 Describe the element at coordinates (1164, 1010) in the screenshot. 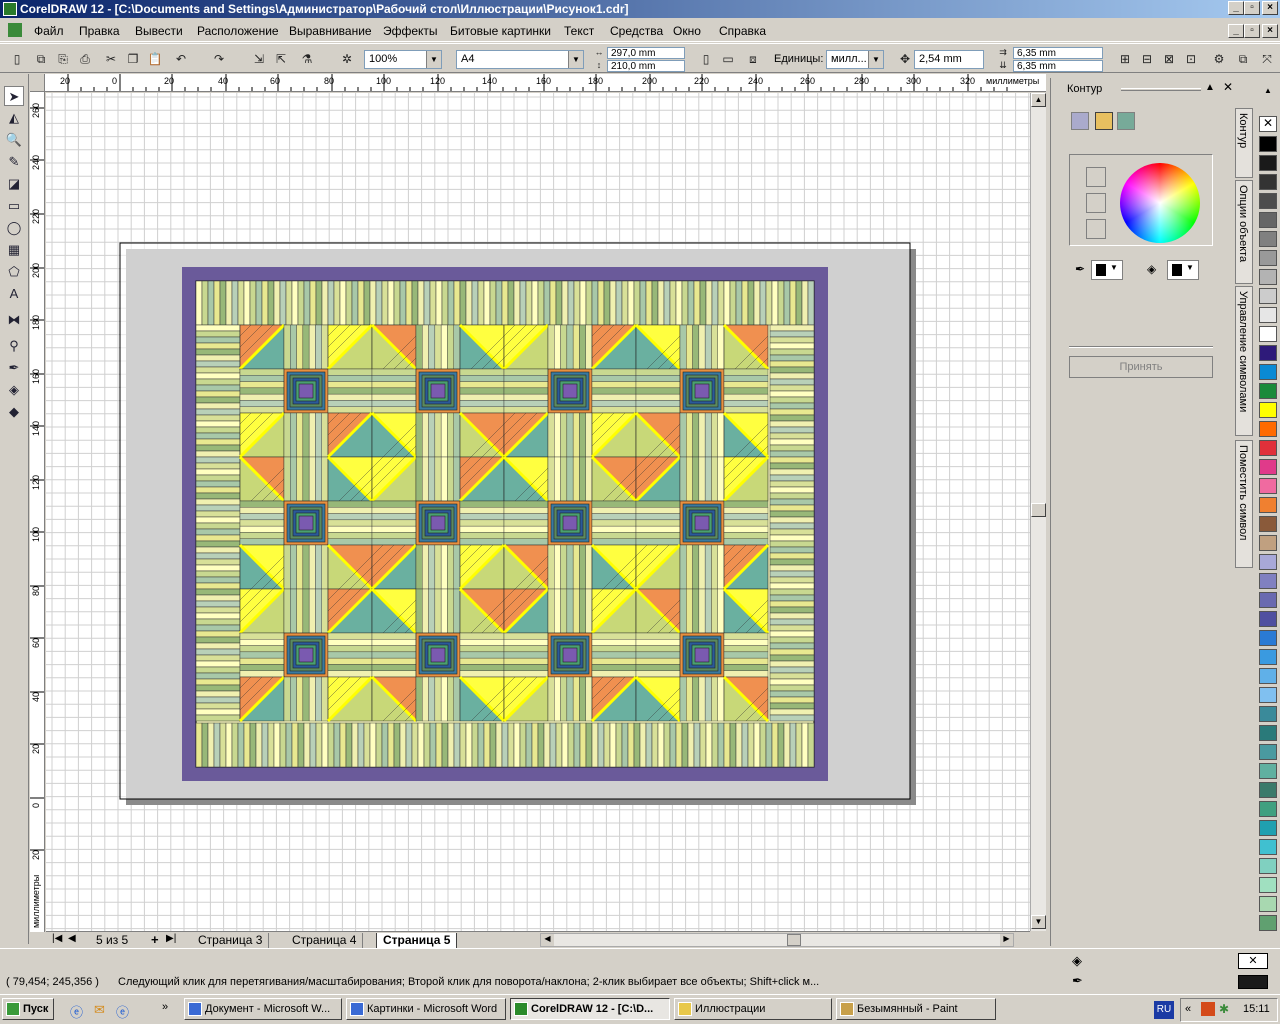

I see `language-indicator: RU` at that location.